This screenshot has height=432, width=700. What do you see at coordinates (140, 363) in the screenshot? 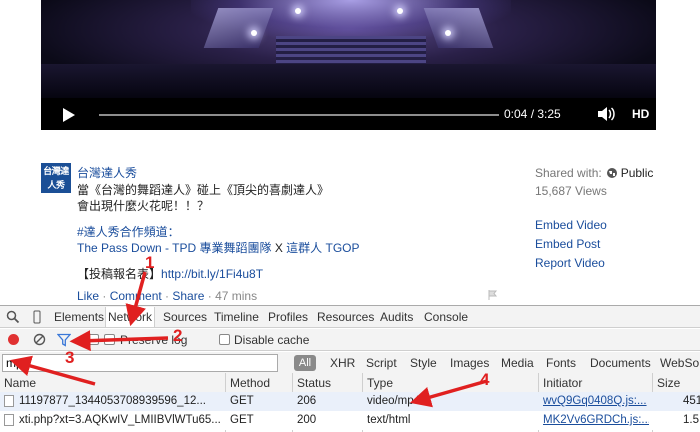
I see `filter-input` at bounding box center [140, 363].